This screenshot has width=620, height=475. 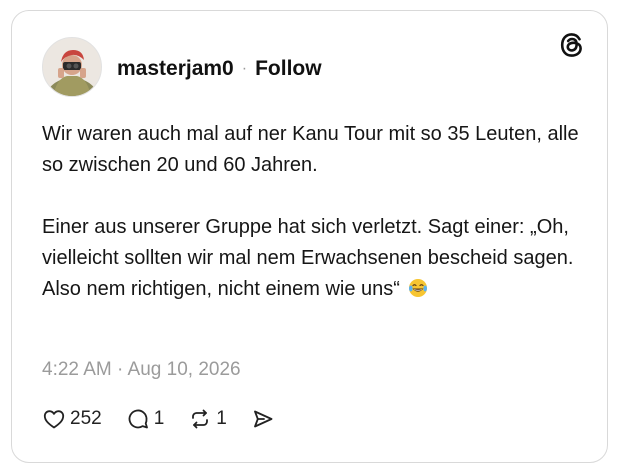 What do you see at coordinates (86, 418) in the screenshot?
I see `like-count: 252` at bounding box center [86, 418].